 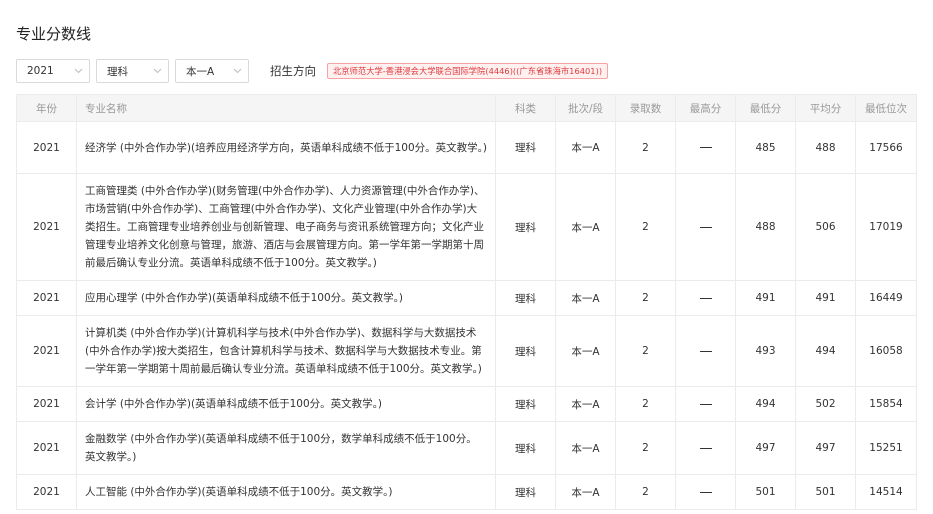 What do you see at coordinates (54, 34) in the screenshot?
I see `page-title: 专业分数线` at bounding box center [54, 34].